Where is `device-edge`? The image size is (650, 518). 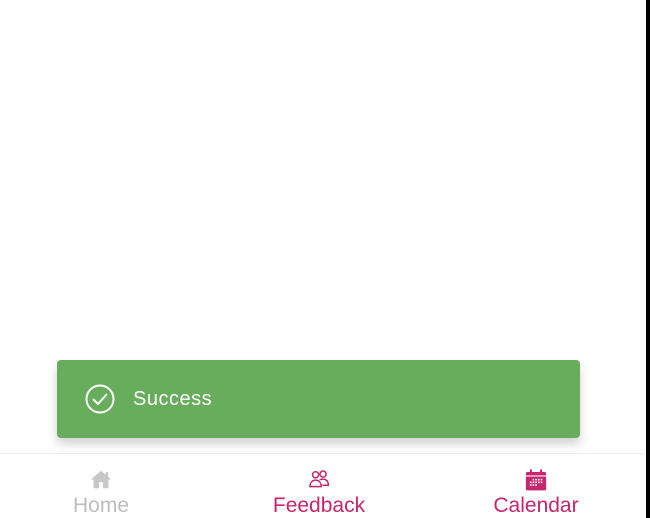
device-edge is located at coordinates (648, 259).